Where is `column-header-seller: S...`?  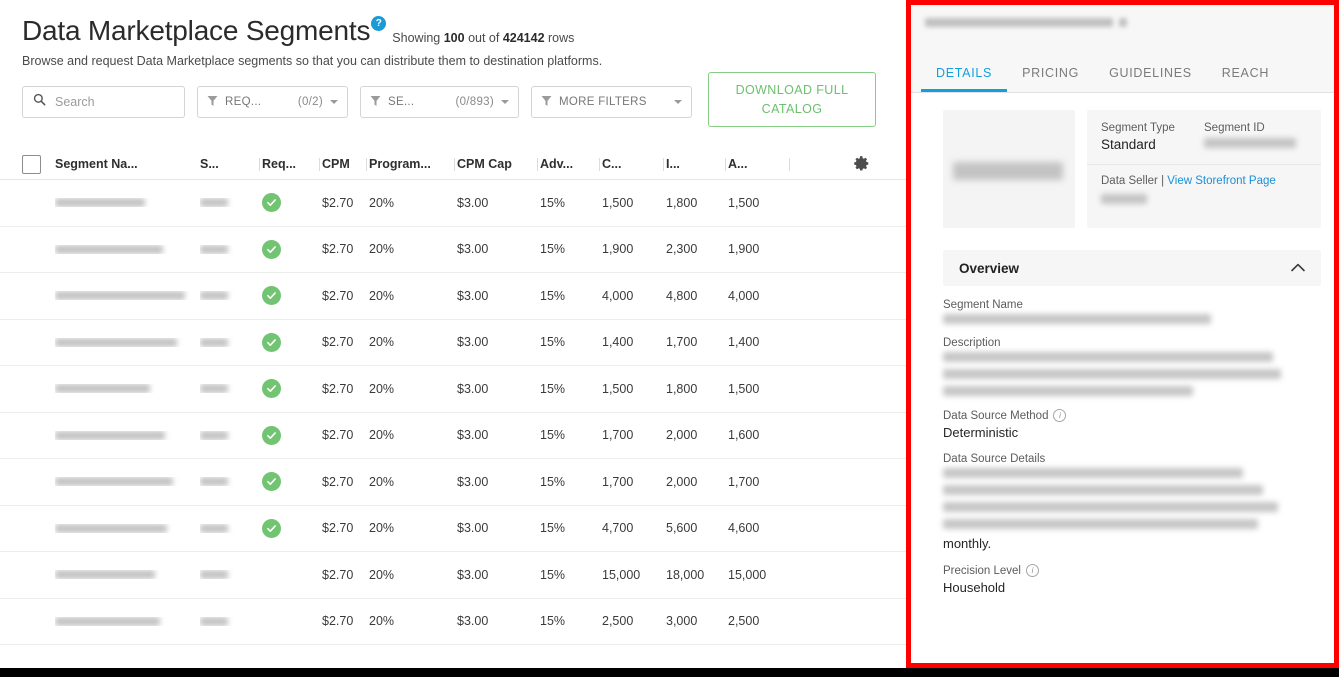 column-header-seller: S... is located at coordinates (231, 164).